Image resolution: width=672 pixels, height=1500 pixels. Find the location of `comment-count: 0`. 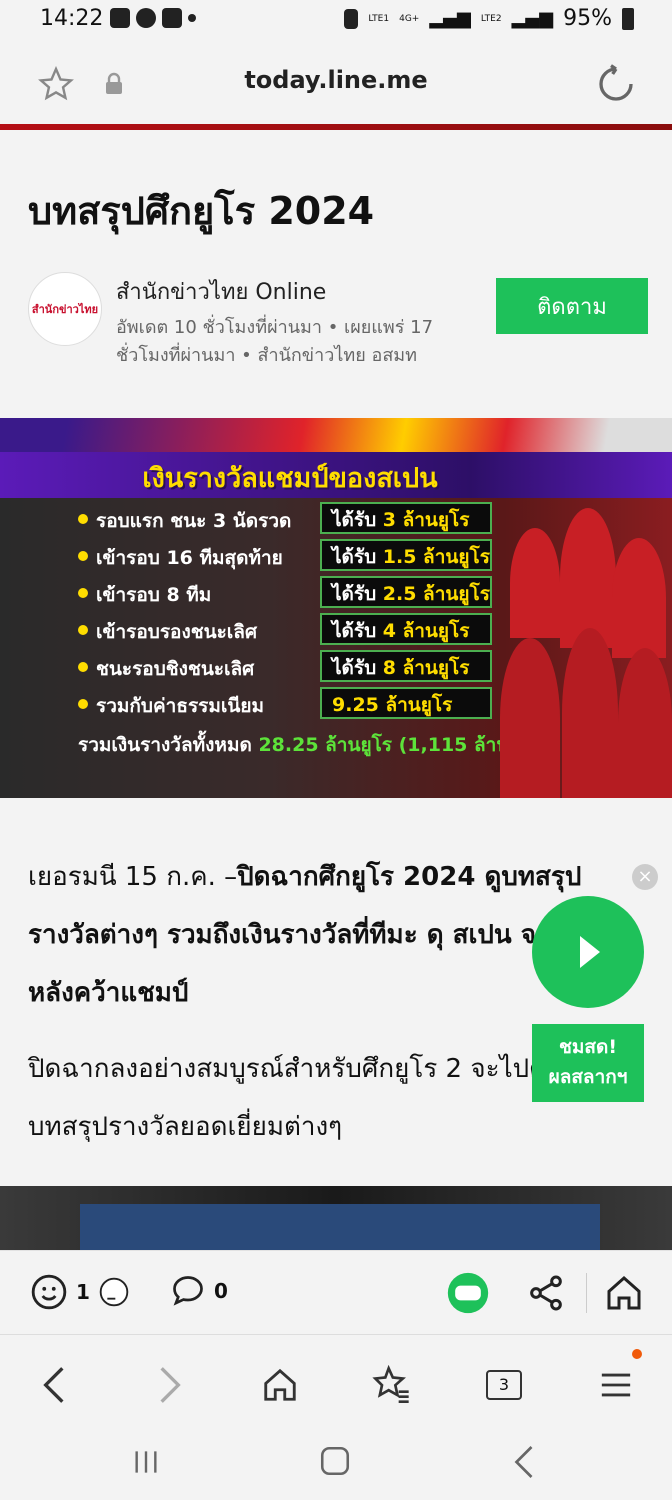

comment-count: 0 is located at coordinates (221, 1291).